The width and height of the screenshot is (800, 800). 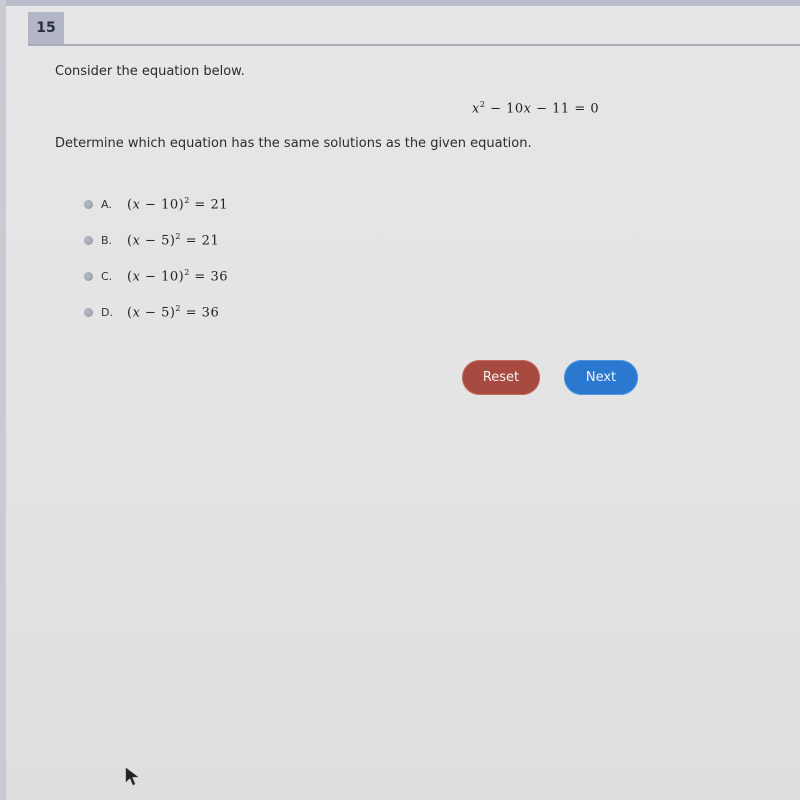 What do you see at coordinates (403, 3) in the screenshot?
I see `top-strip` at bounding box center [403, 3].